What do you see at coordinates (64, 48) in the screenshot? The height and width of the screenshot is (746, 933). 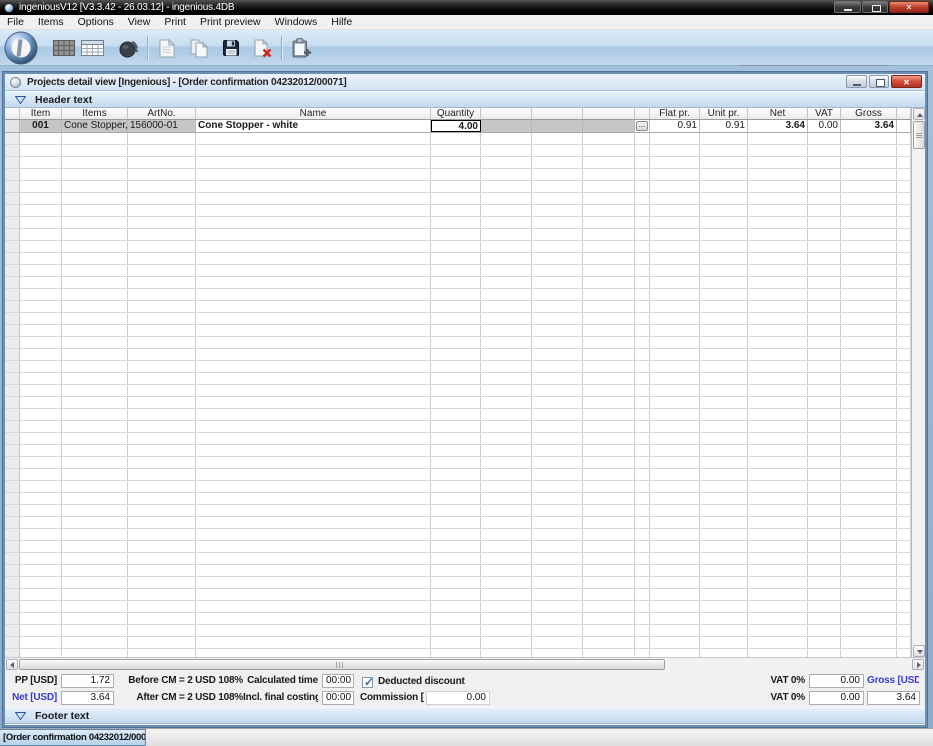 I see `grid-view-button` at bounding box center [64, 48].